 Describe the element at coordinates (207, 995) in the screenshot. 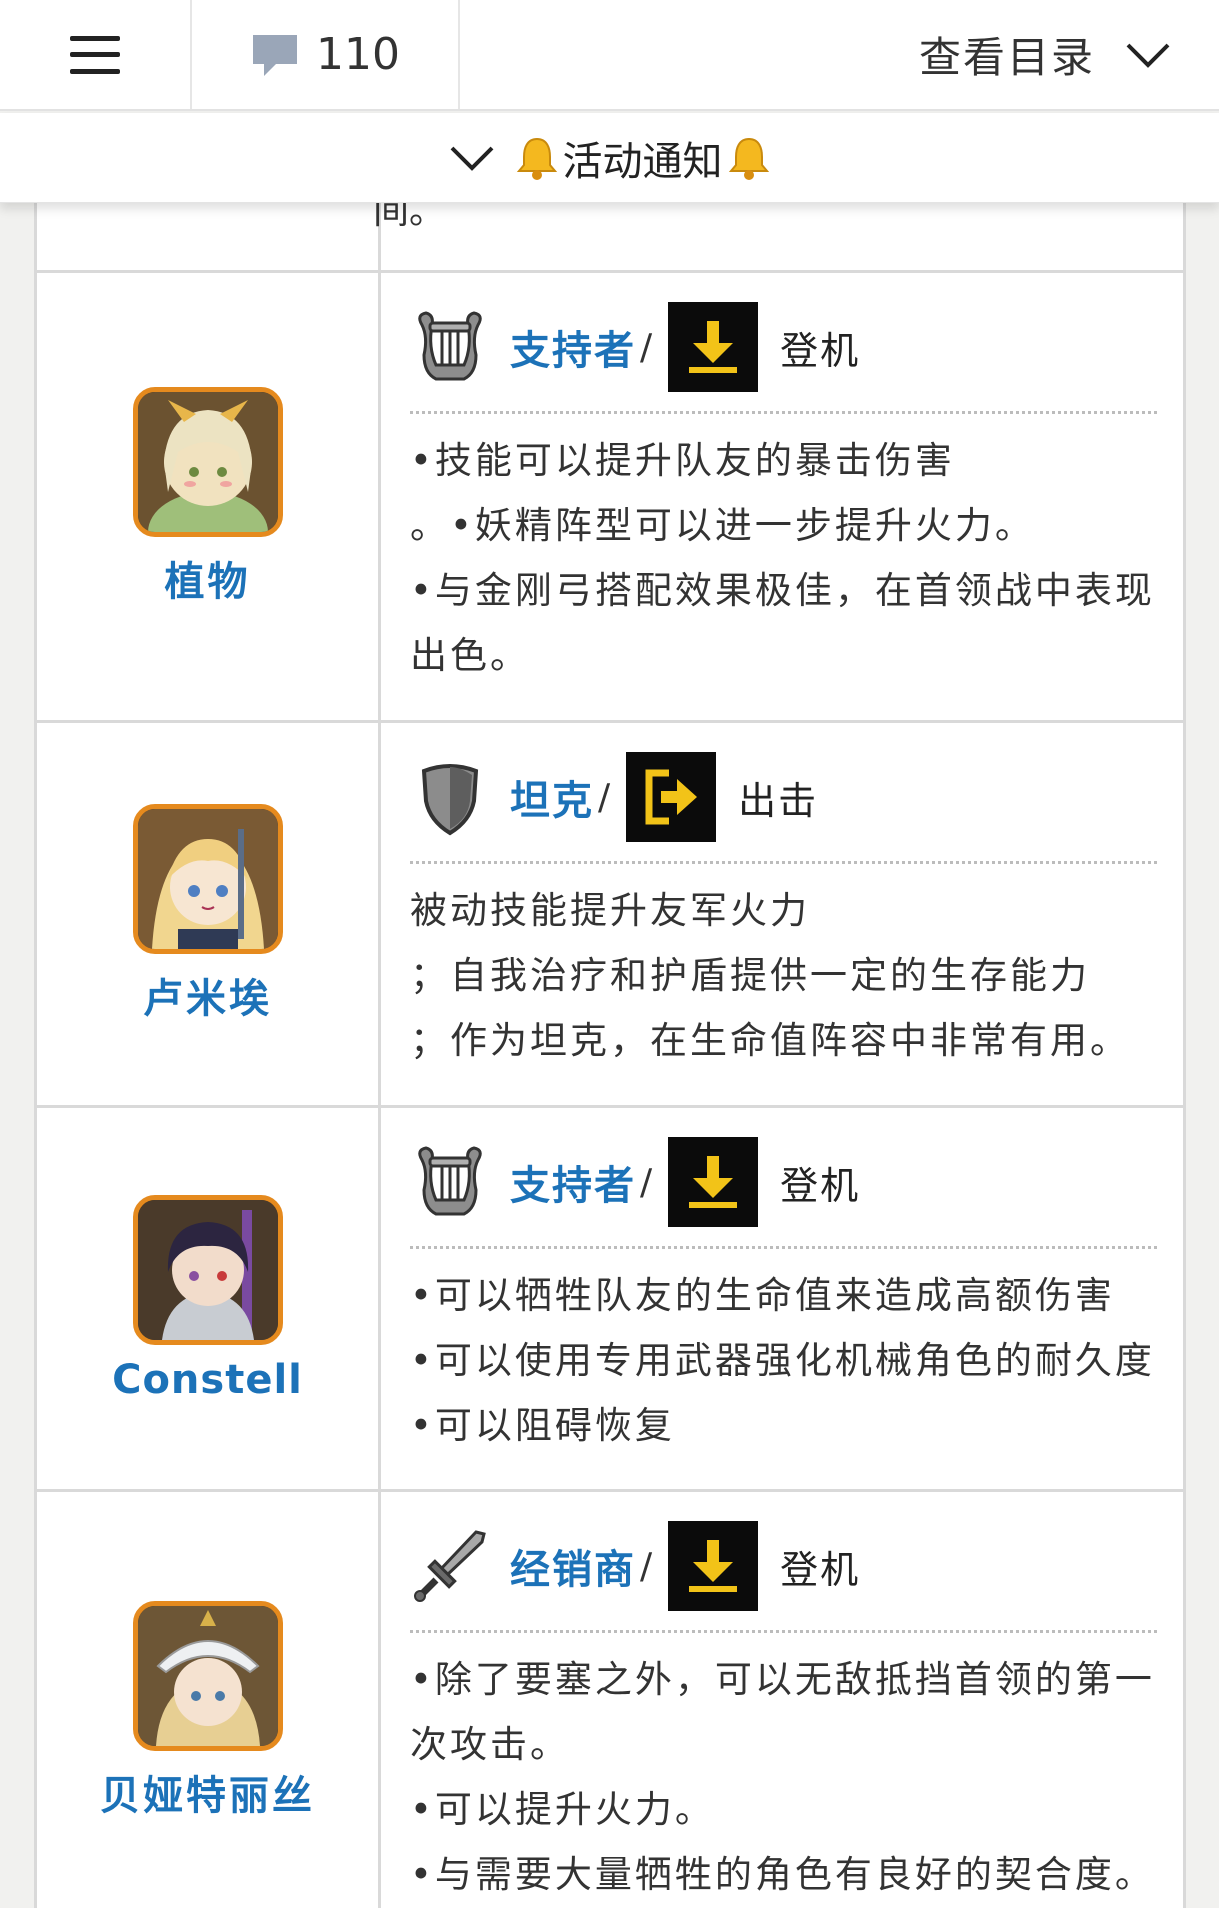

I see `character-name: 卢米埃` at that location.